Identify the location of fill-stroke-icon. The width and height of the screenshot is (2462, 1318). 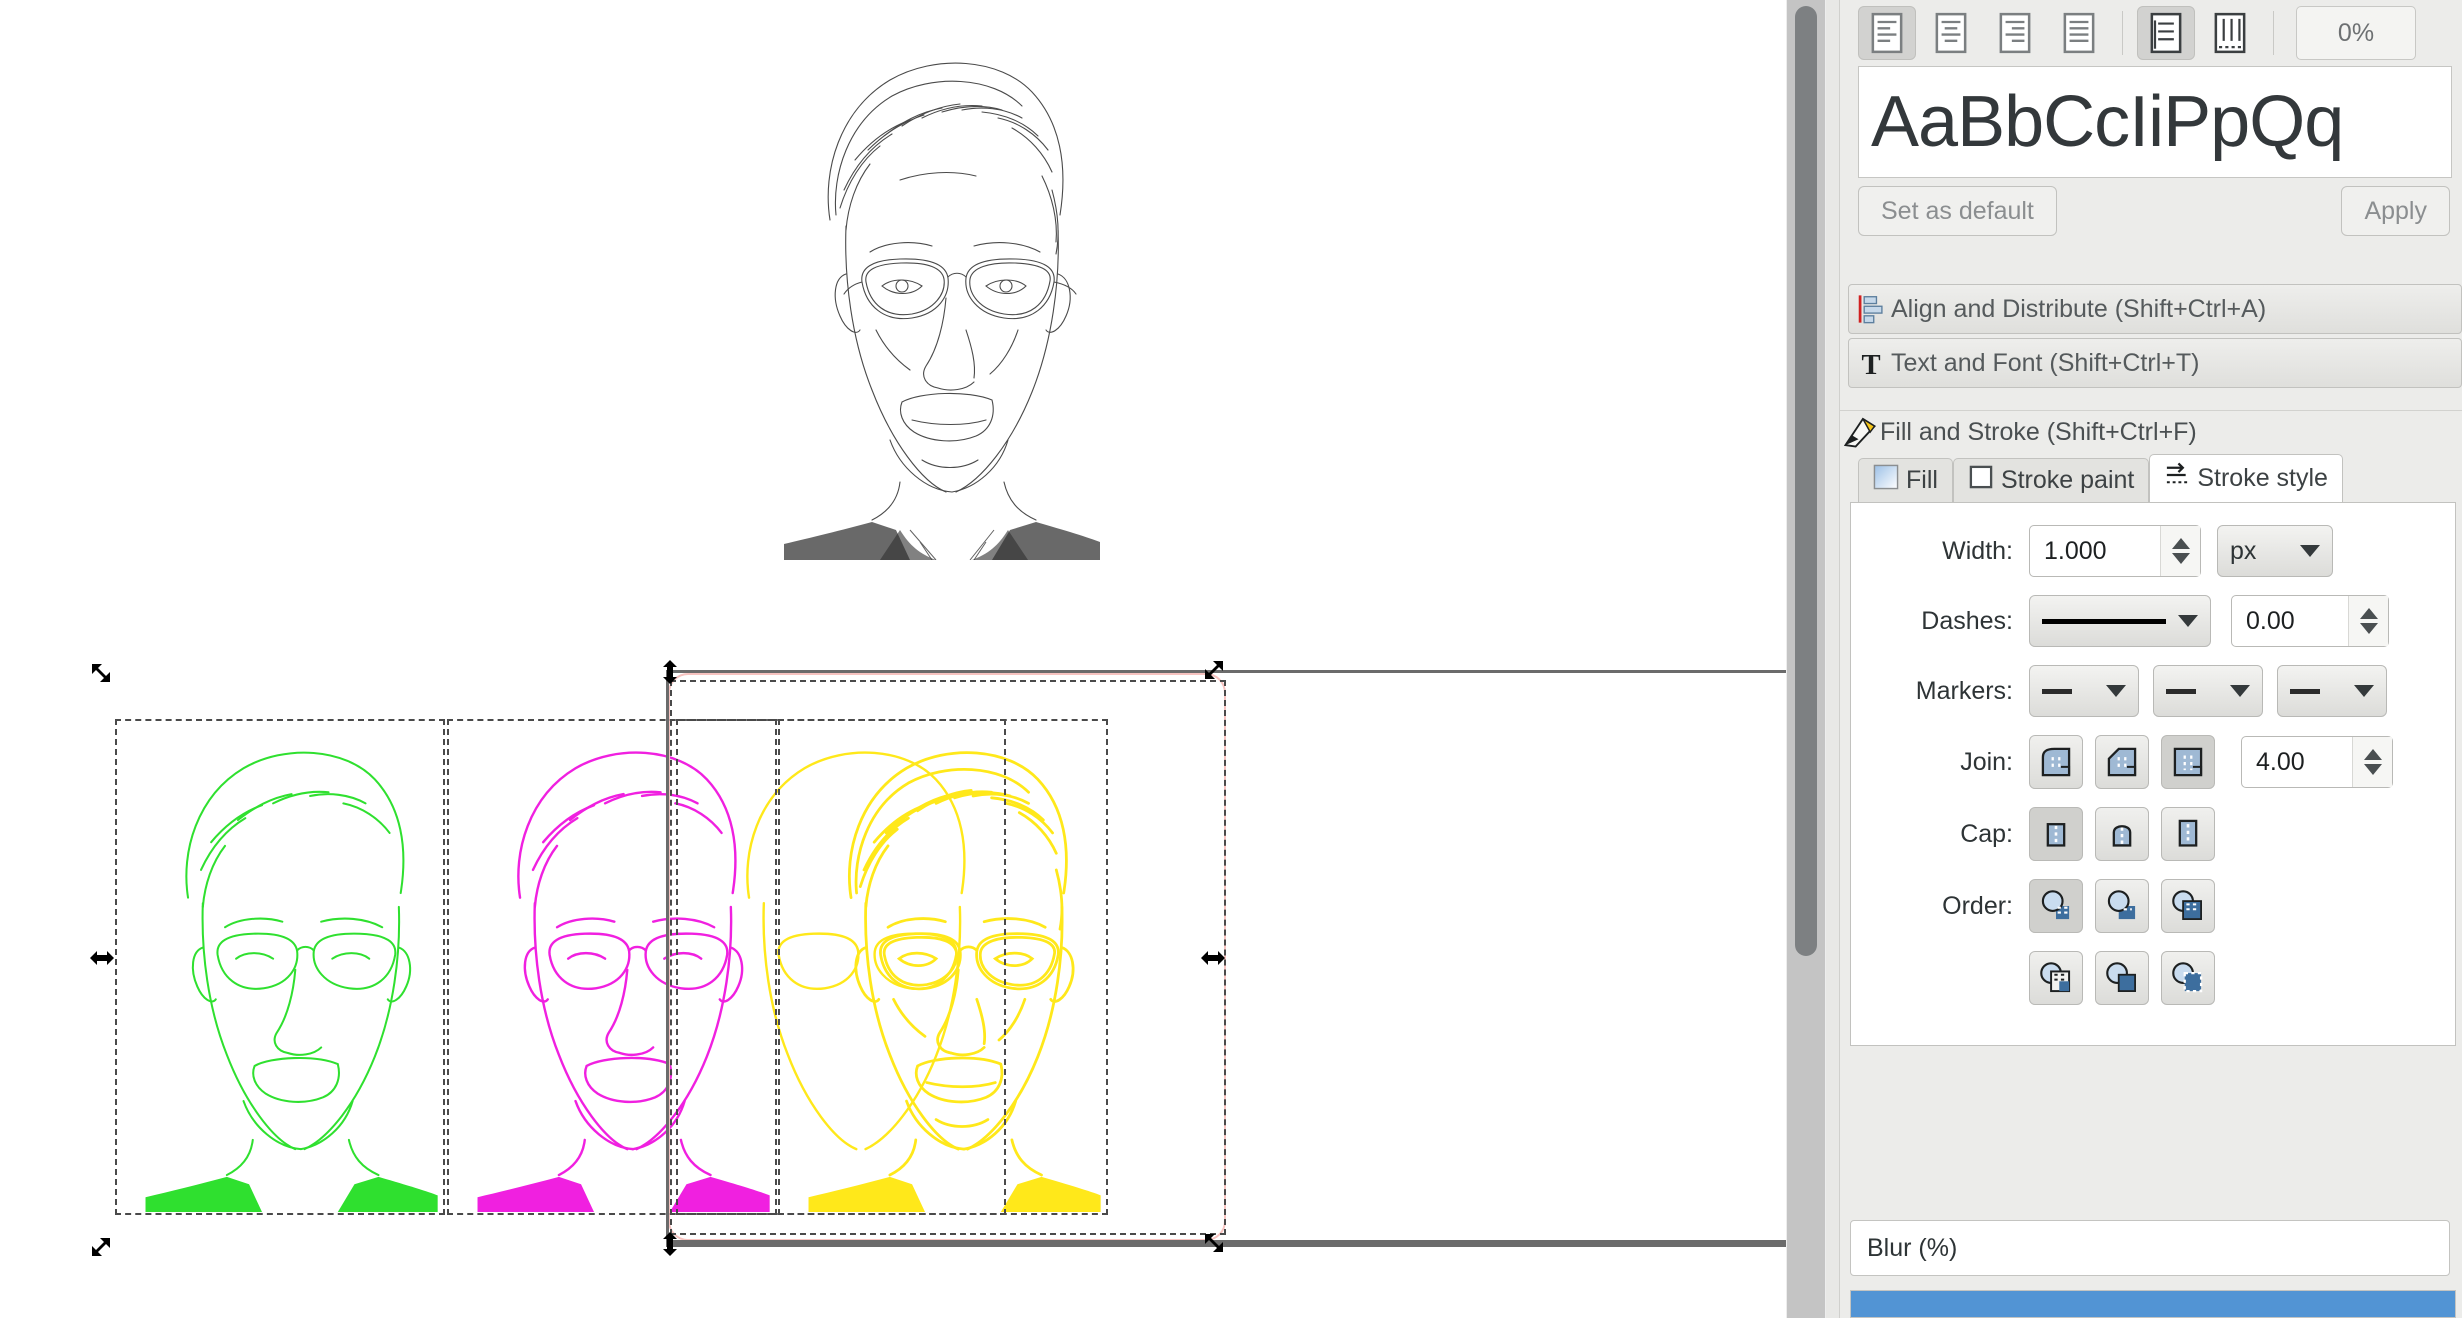
(1860, 432).